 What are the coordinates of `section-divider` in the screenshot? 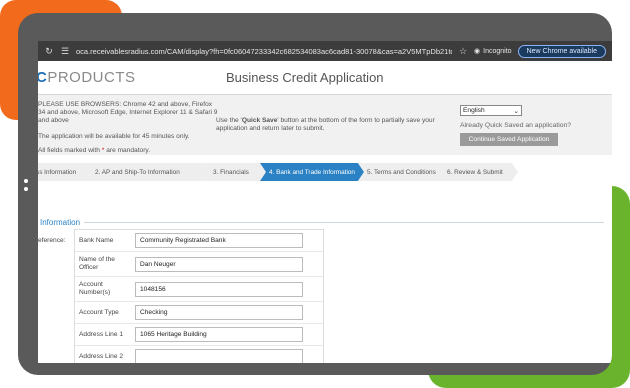 It's located at (344, 222).